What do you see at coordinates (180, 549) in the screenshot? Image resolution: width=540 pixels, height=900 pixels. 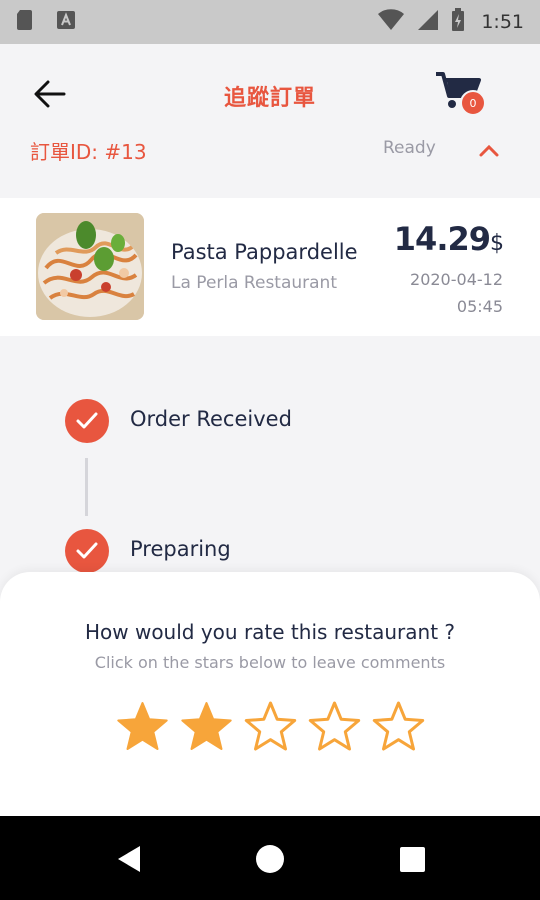 I see `timeline-step-label: Preparing` at bounding box center [180, 549].